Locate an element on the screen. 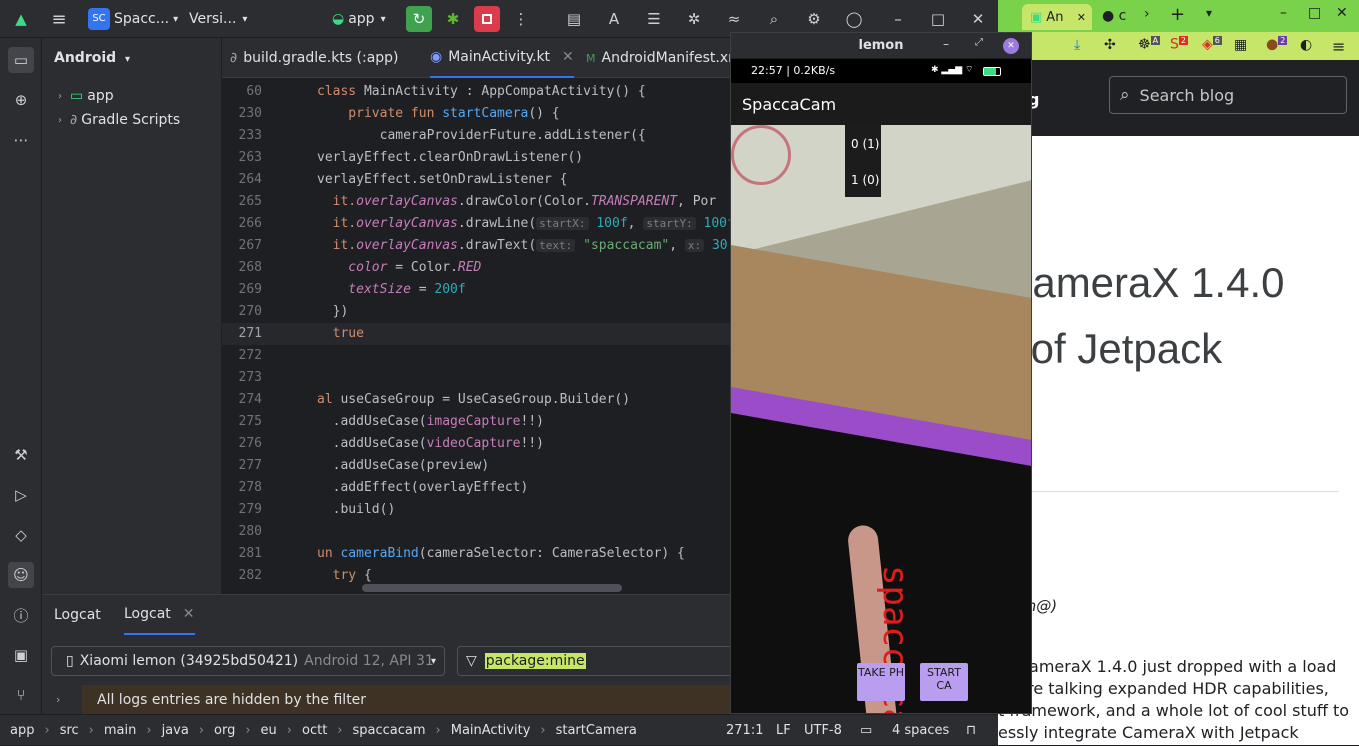 The width and height of the screenshot is (1359, 746). breadcrumb-item: eu is located at coordinates (269, 730).